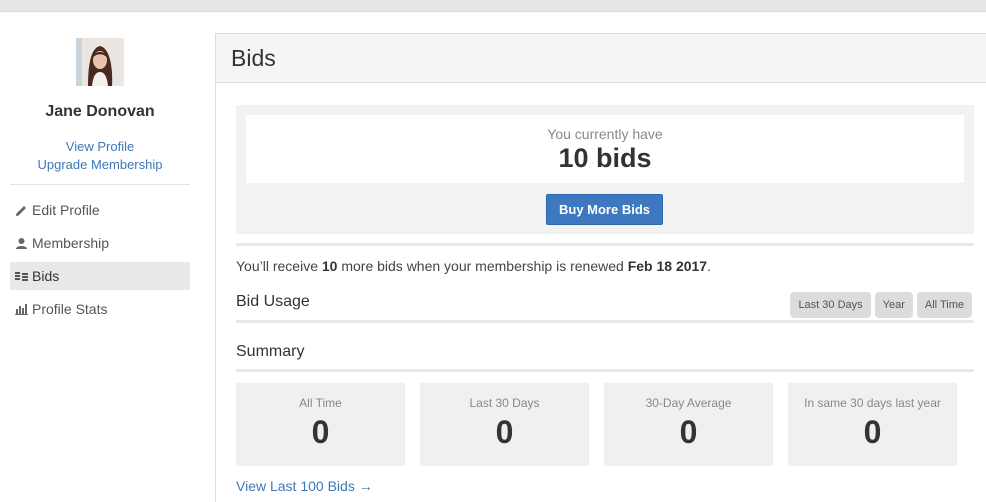 The height and width of the screenshot is (502, 986). I want to click on stat-label: Last 30 Days, so click(504, 403).